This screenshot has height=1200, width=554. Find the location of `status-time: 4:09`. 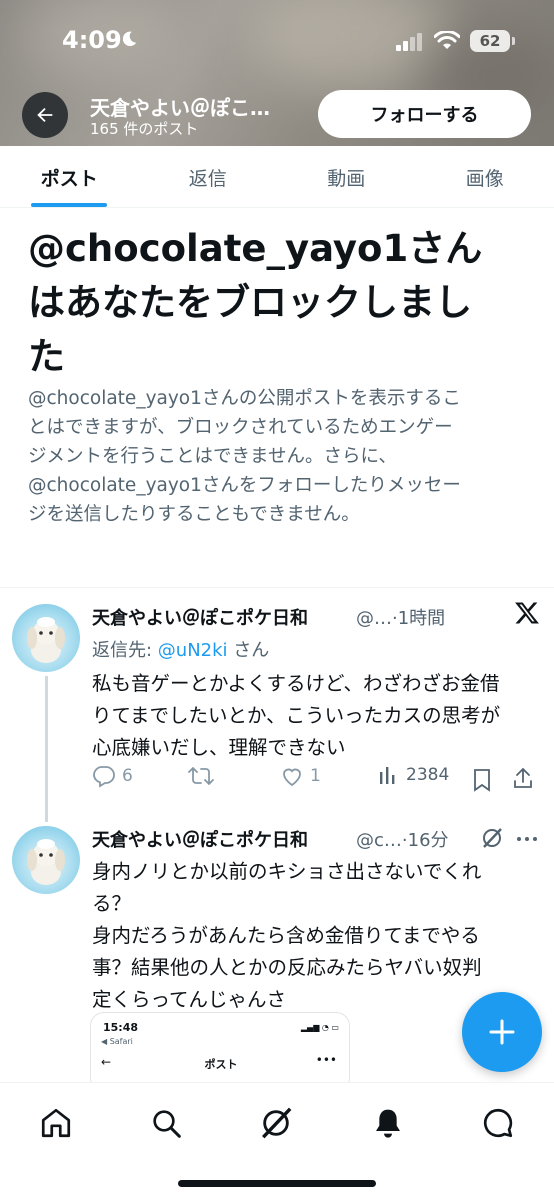

status-time: 4:09 is located at coordinates (92, 40).